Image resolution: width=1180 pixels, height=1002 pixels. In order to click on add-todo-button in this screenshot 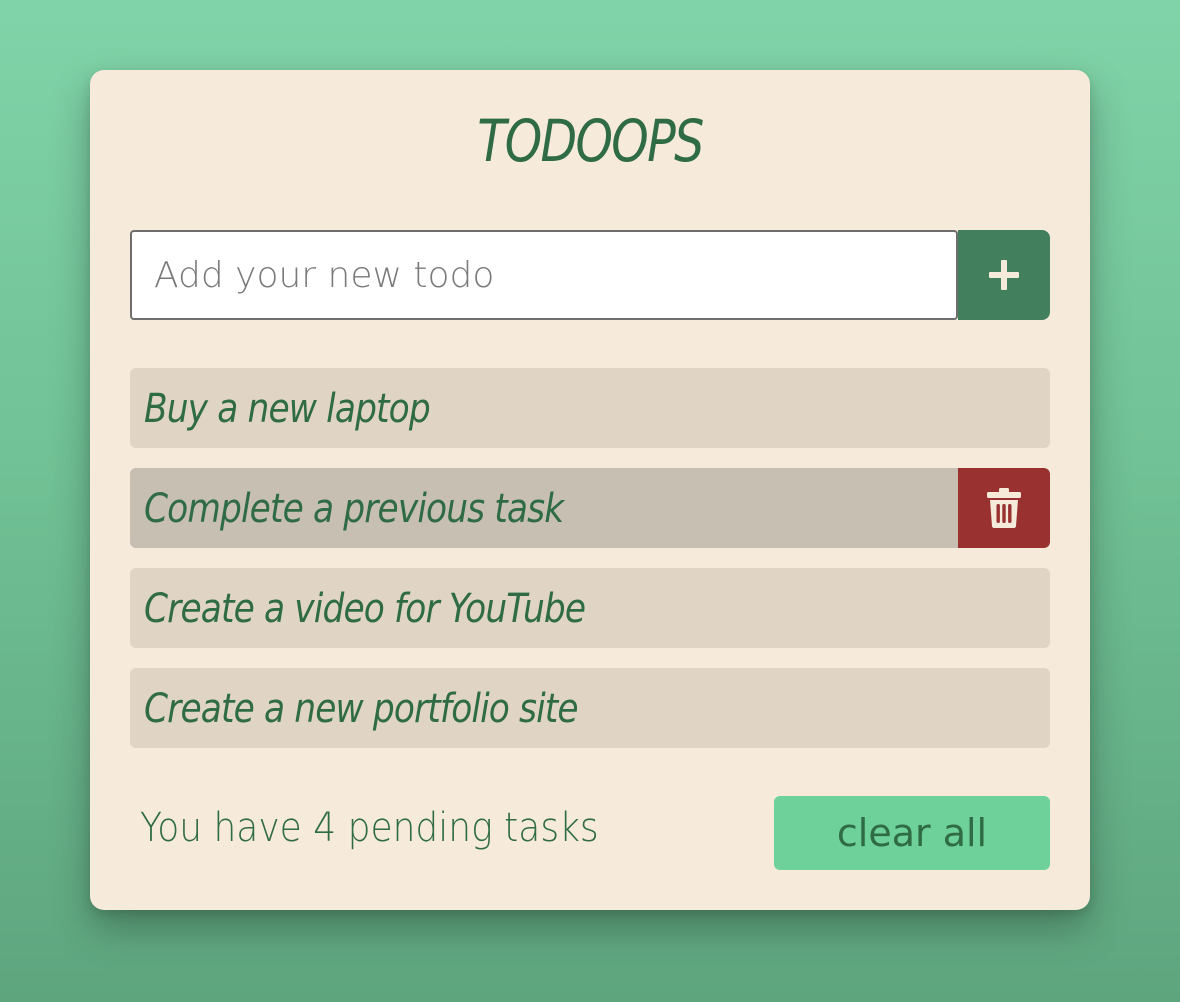, I will do `click(1004, 275)`.